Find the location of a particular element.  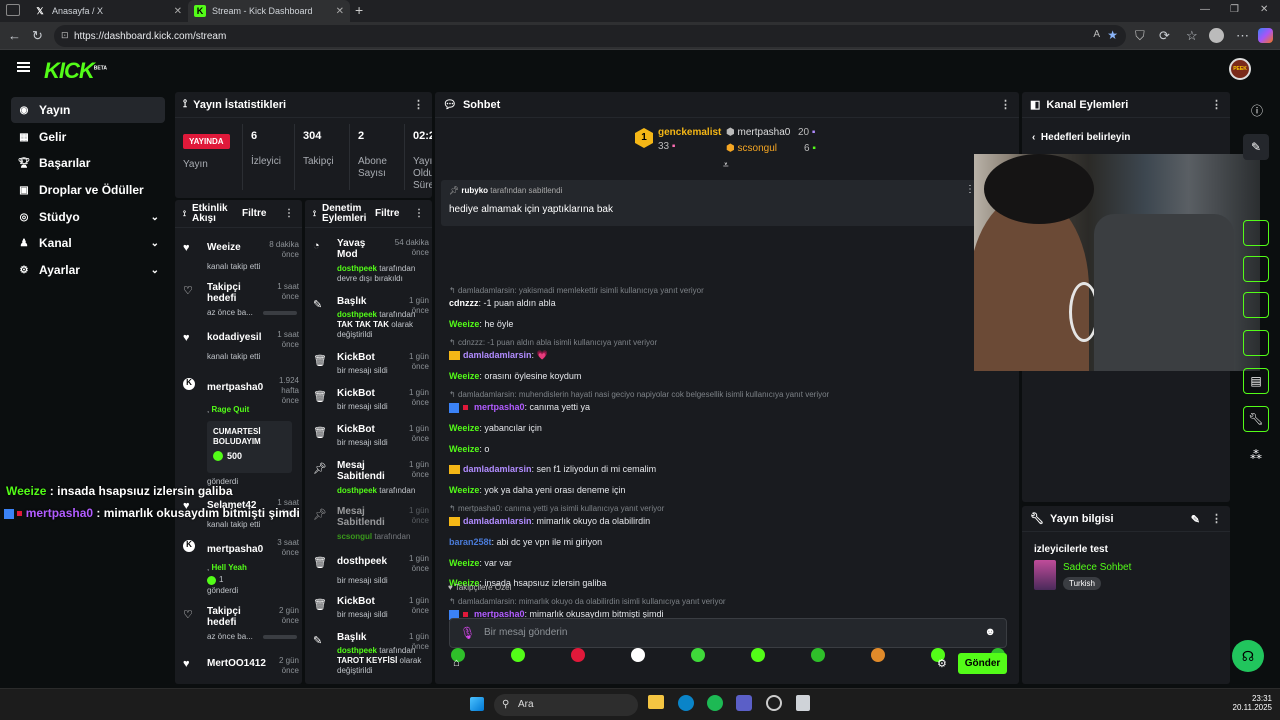

network-icon: ⁂ is located at coordinates (1256, 455).